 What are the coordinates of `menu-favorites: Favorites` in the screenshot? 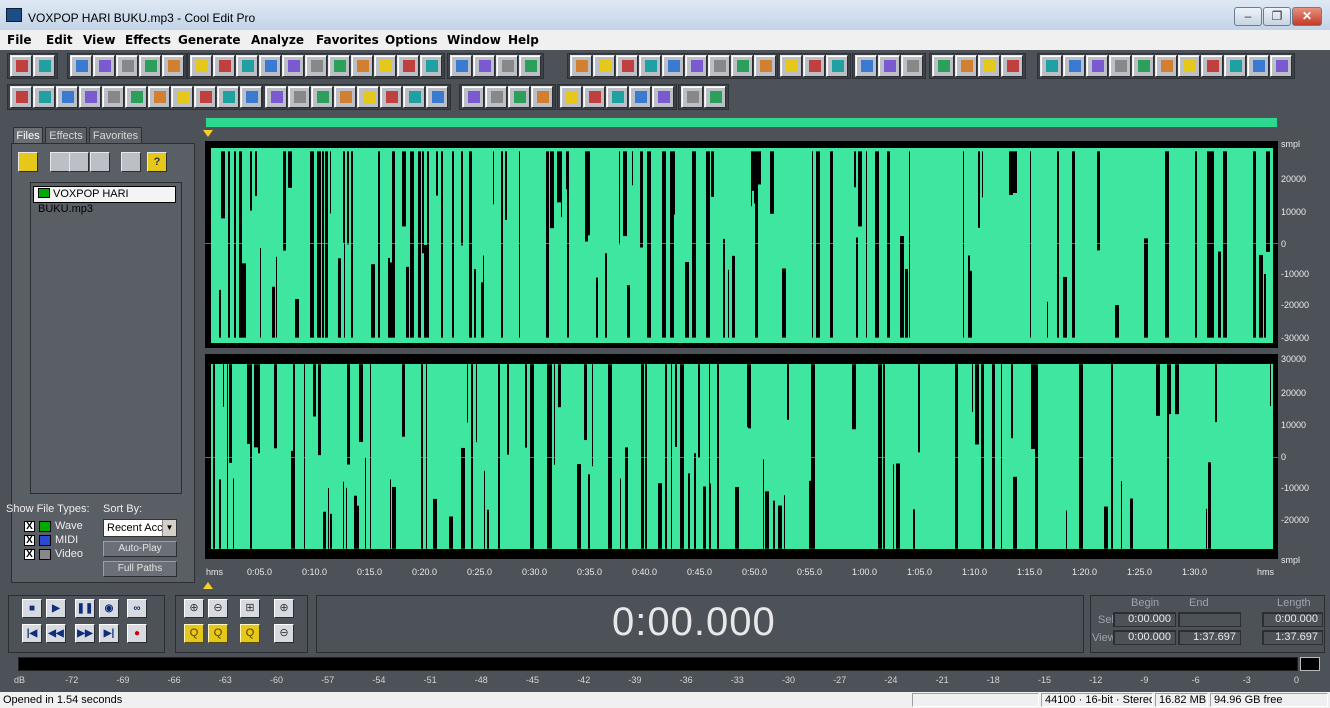 It's located at (347, 40).